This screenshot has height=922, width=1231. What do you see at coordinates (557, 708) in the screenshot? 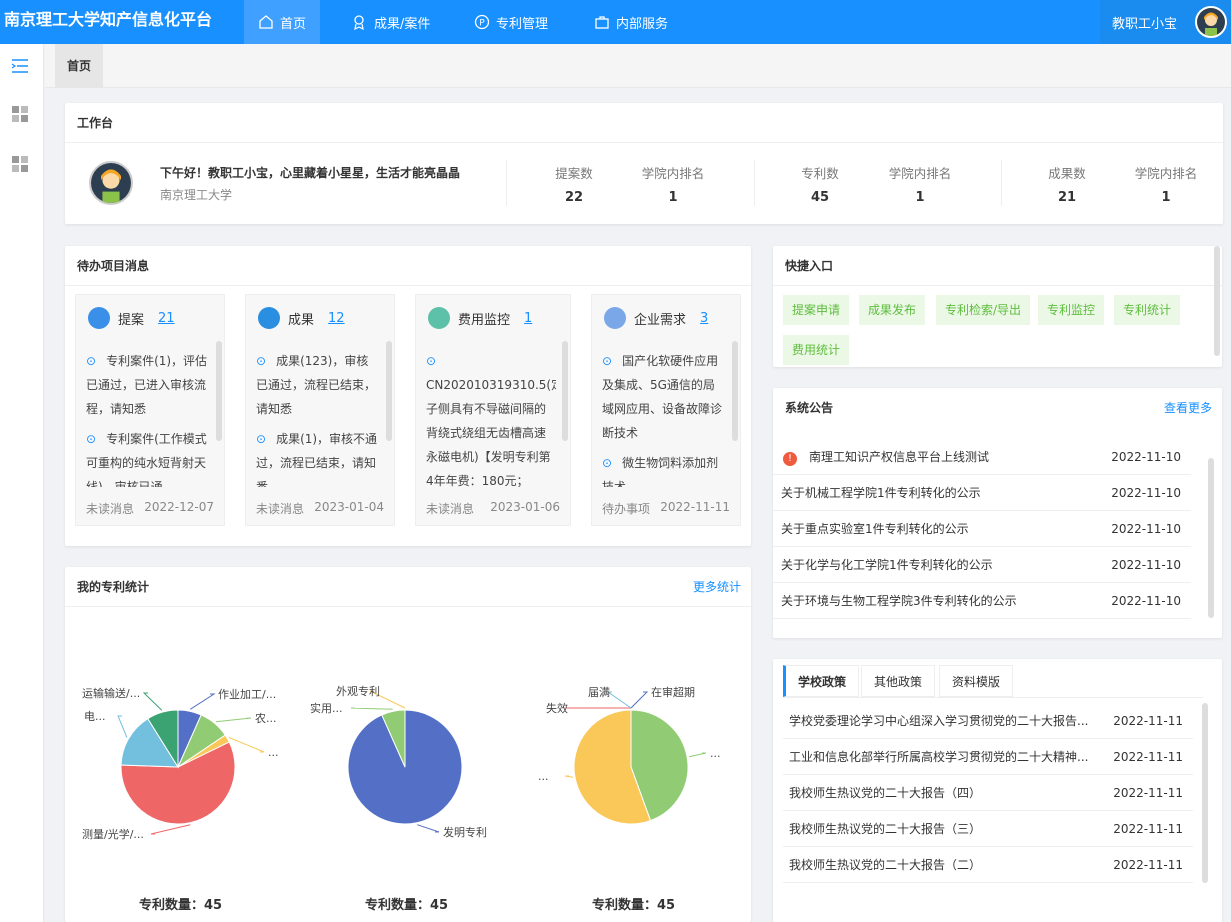
I see `pie-label: 失效` at bounding box center [557, 708].